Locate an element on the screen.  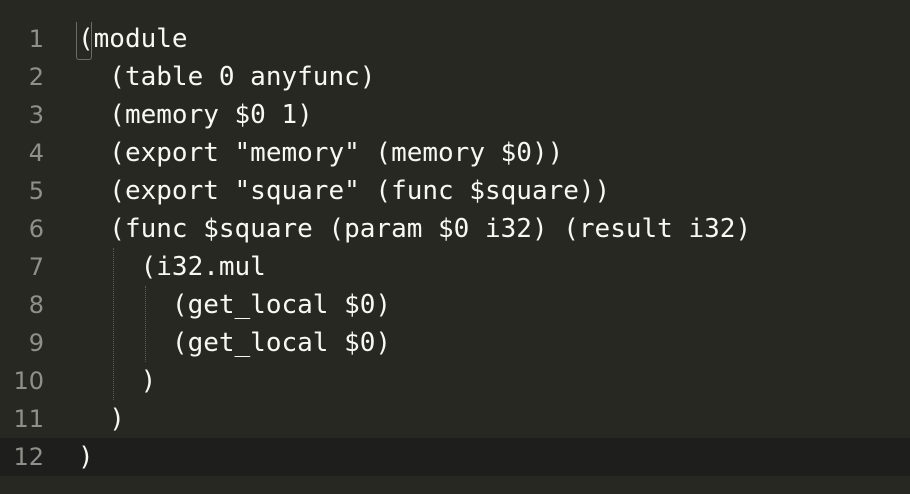
code-line: 11 ) is located at coordinates (455, 419).